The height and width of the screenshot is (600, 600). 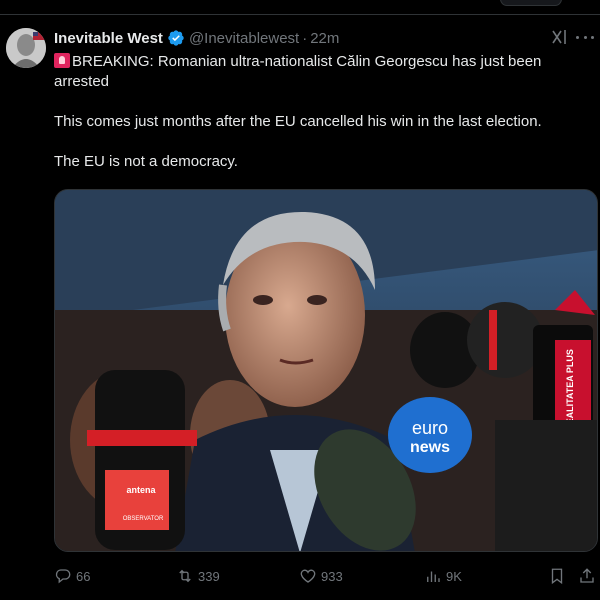 I want to click on mic-label-news: news, so click(x=430, y=447).